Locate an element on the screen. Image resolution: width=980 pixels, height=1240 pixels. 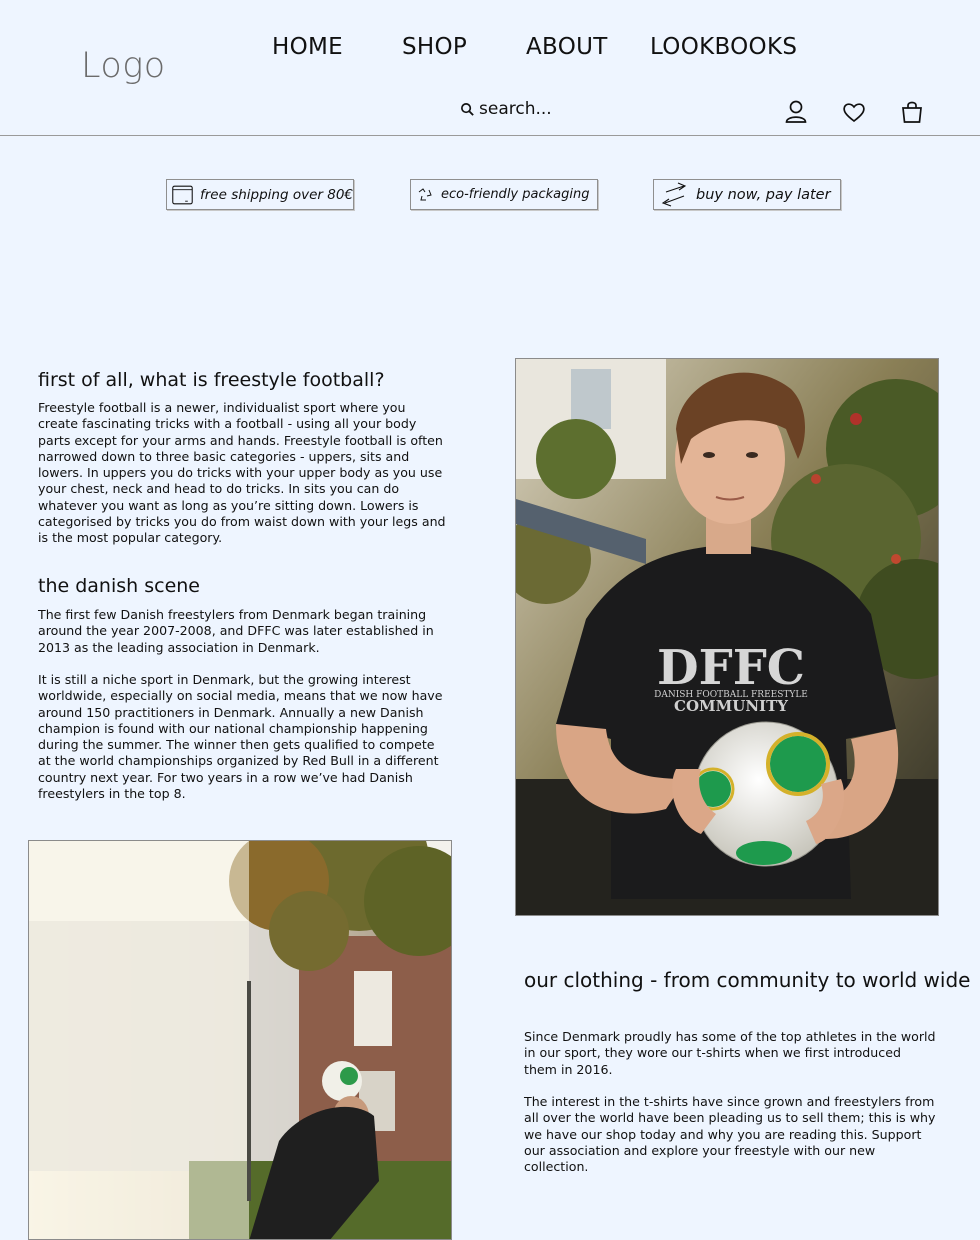
exchange-arrows-icon is located at coordinates (674, 194).